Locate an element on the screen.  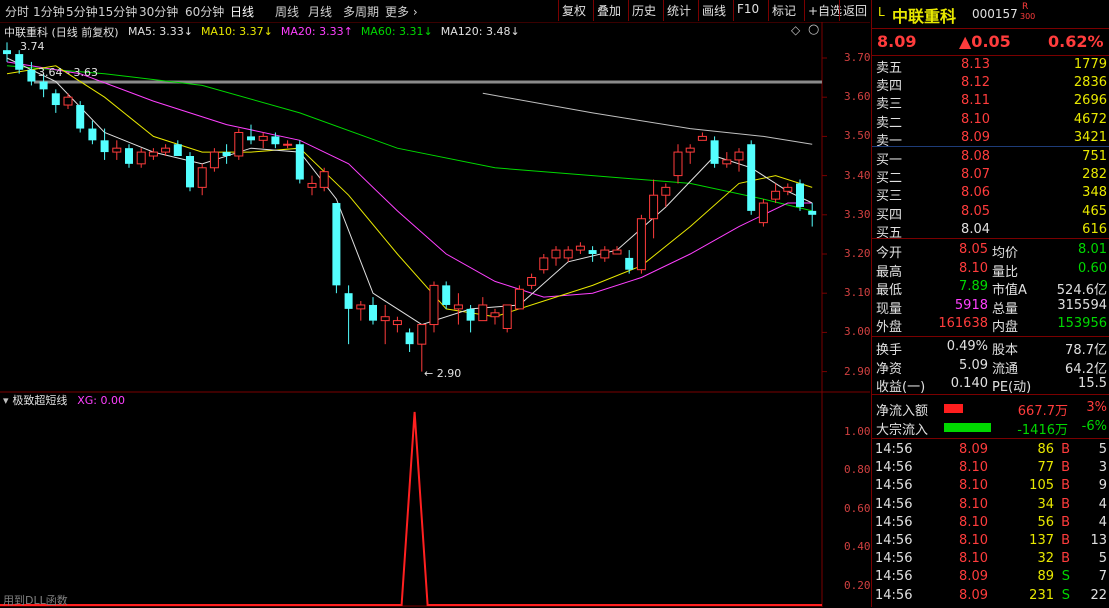
period-tab-5: 60分钟 is located at coordinates (204, 11).